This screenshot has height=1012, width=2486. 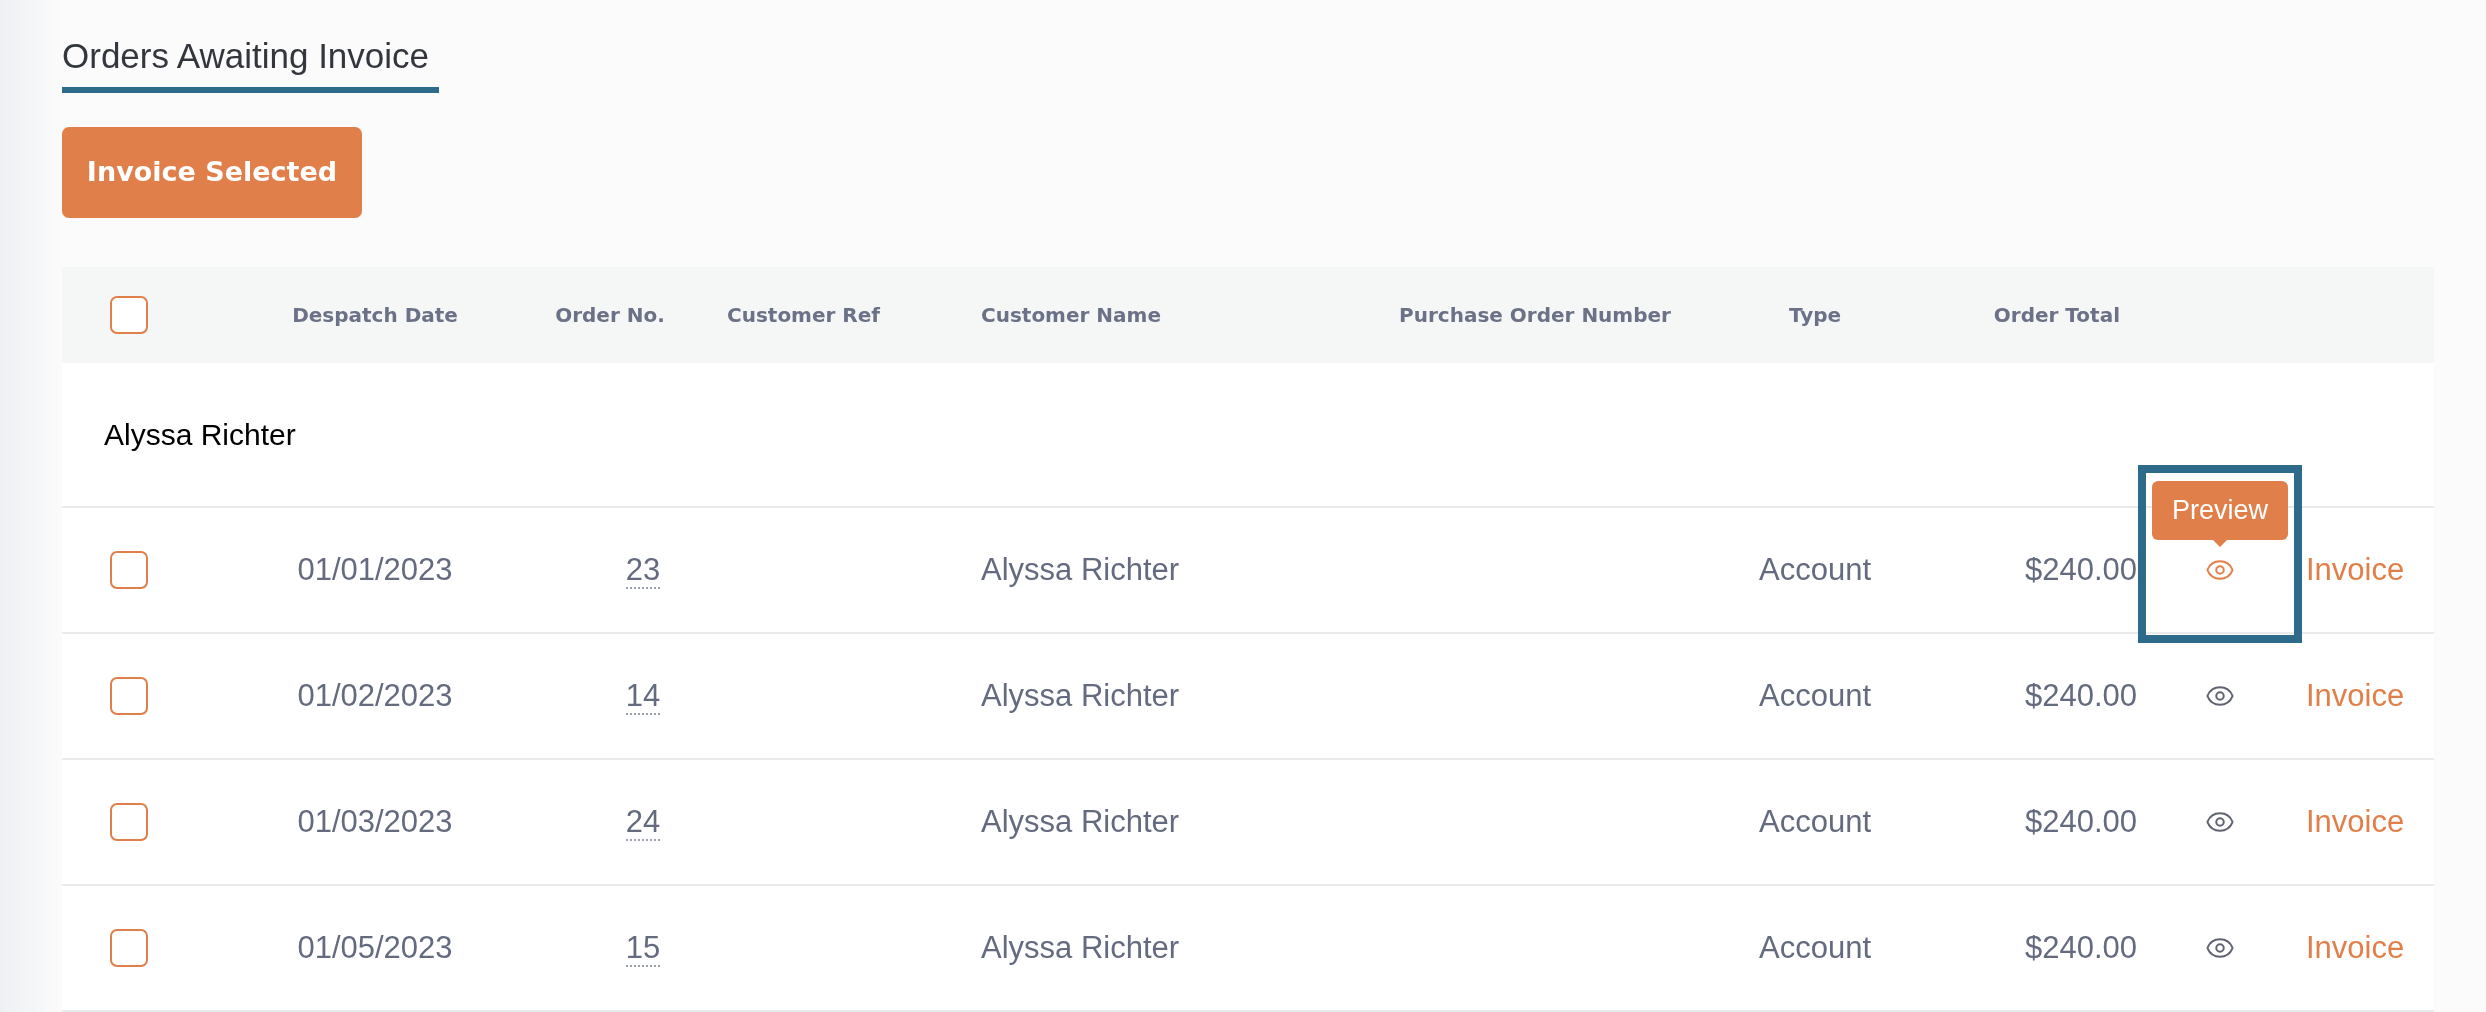 I want to click on order-number-link: 23, so click(x=643, y=570).